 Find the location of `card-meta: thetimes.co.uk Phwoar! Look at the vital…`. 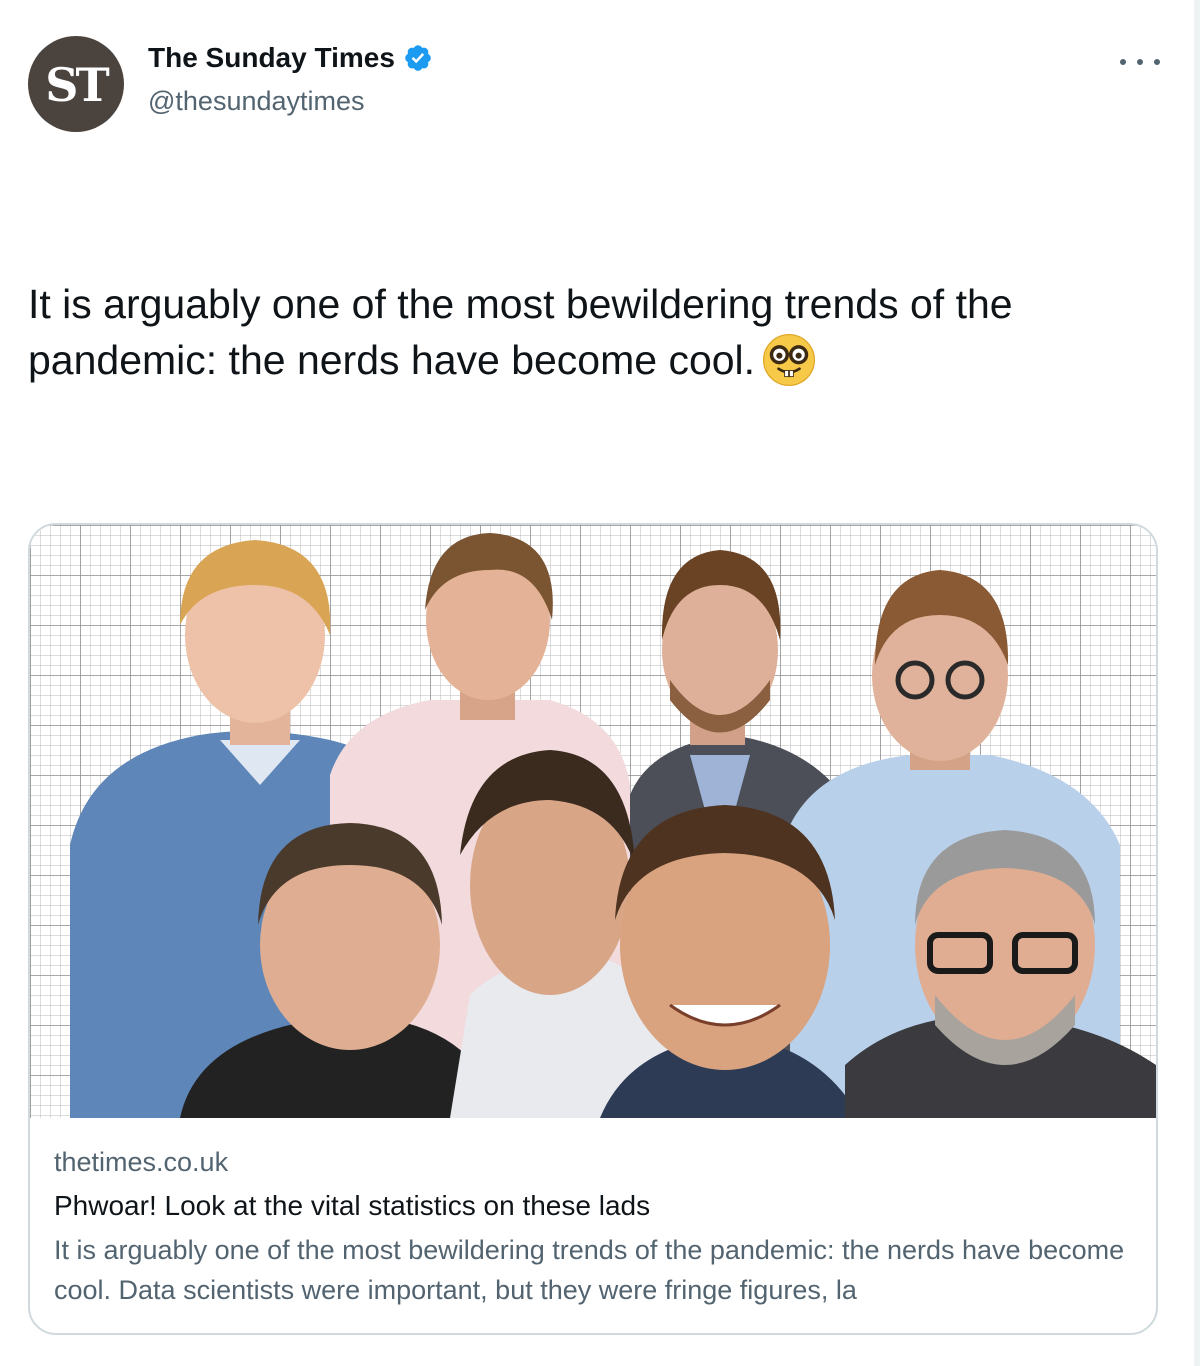

card-meta: thetimes.co.uk Phwoar! Look at the vital… is located at coordinates (594, 1226).